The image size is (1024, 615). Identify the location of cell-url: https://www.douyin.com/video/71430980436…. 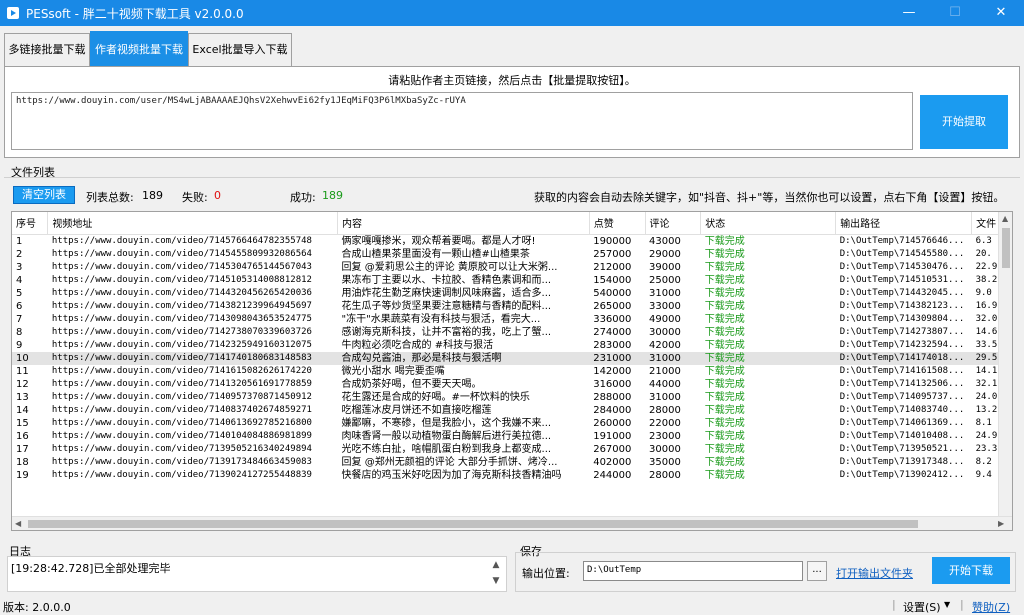
(181, 318).